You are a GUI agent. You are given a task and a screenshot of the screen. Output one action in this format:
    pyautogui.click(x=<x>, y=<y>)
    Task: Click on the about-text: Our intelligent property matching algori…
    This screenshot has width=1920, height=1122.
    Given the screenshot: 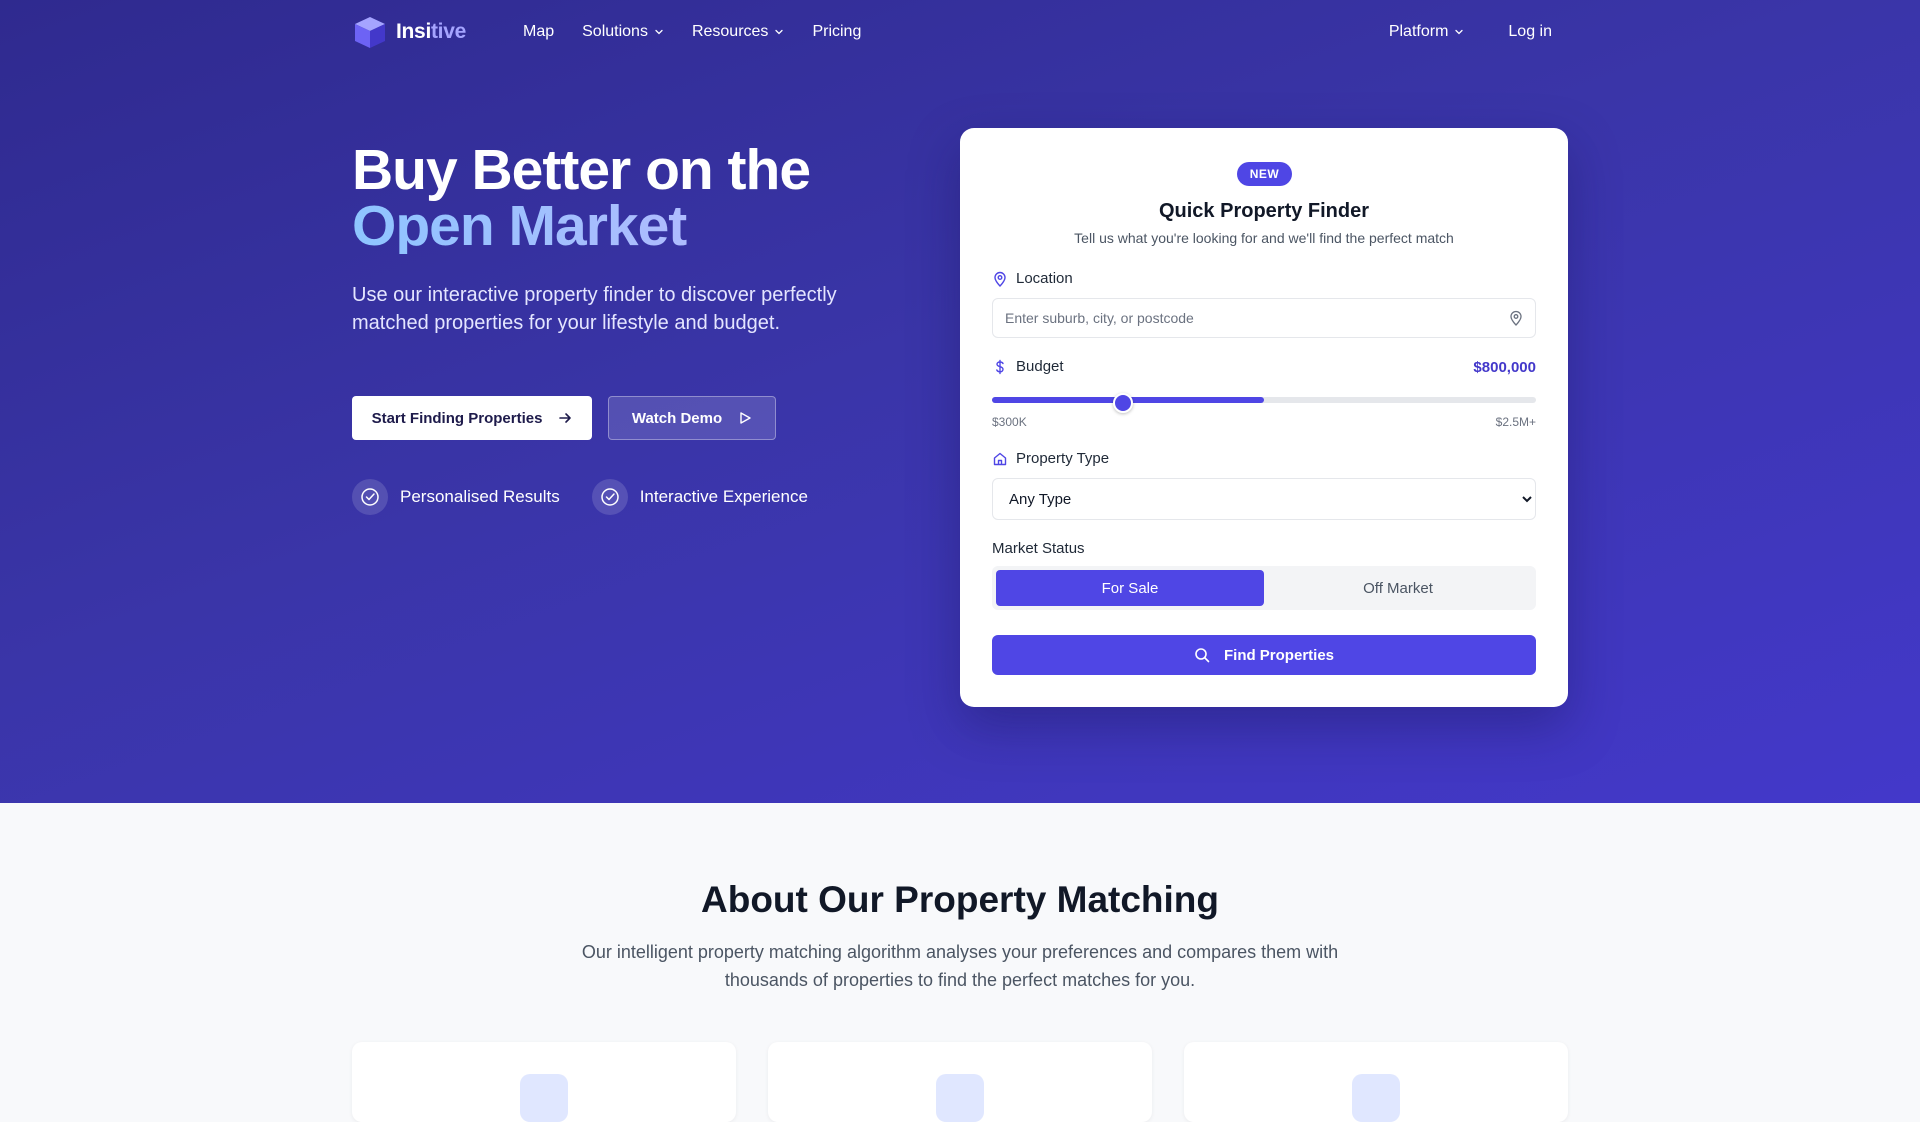 What is the action you would take?
    pyautogui.click(x=960, y=966)
    